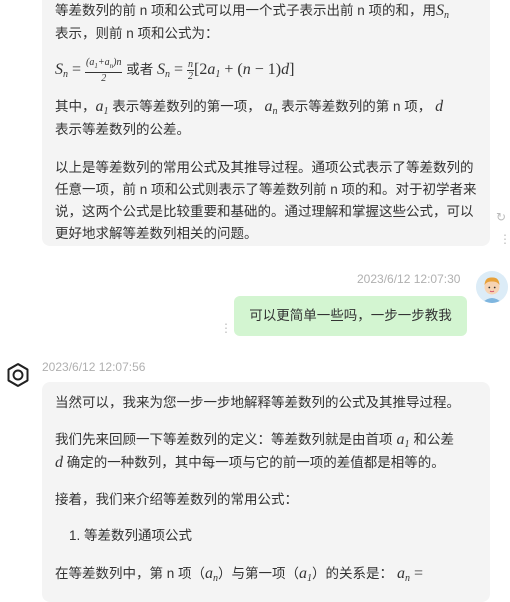  I want to click on user-message-text: 可以更简单一些吗，一步一步教我, so click(350, 315).